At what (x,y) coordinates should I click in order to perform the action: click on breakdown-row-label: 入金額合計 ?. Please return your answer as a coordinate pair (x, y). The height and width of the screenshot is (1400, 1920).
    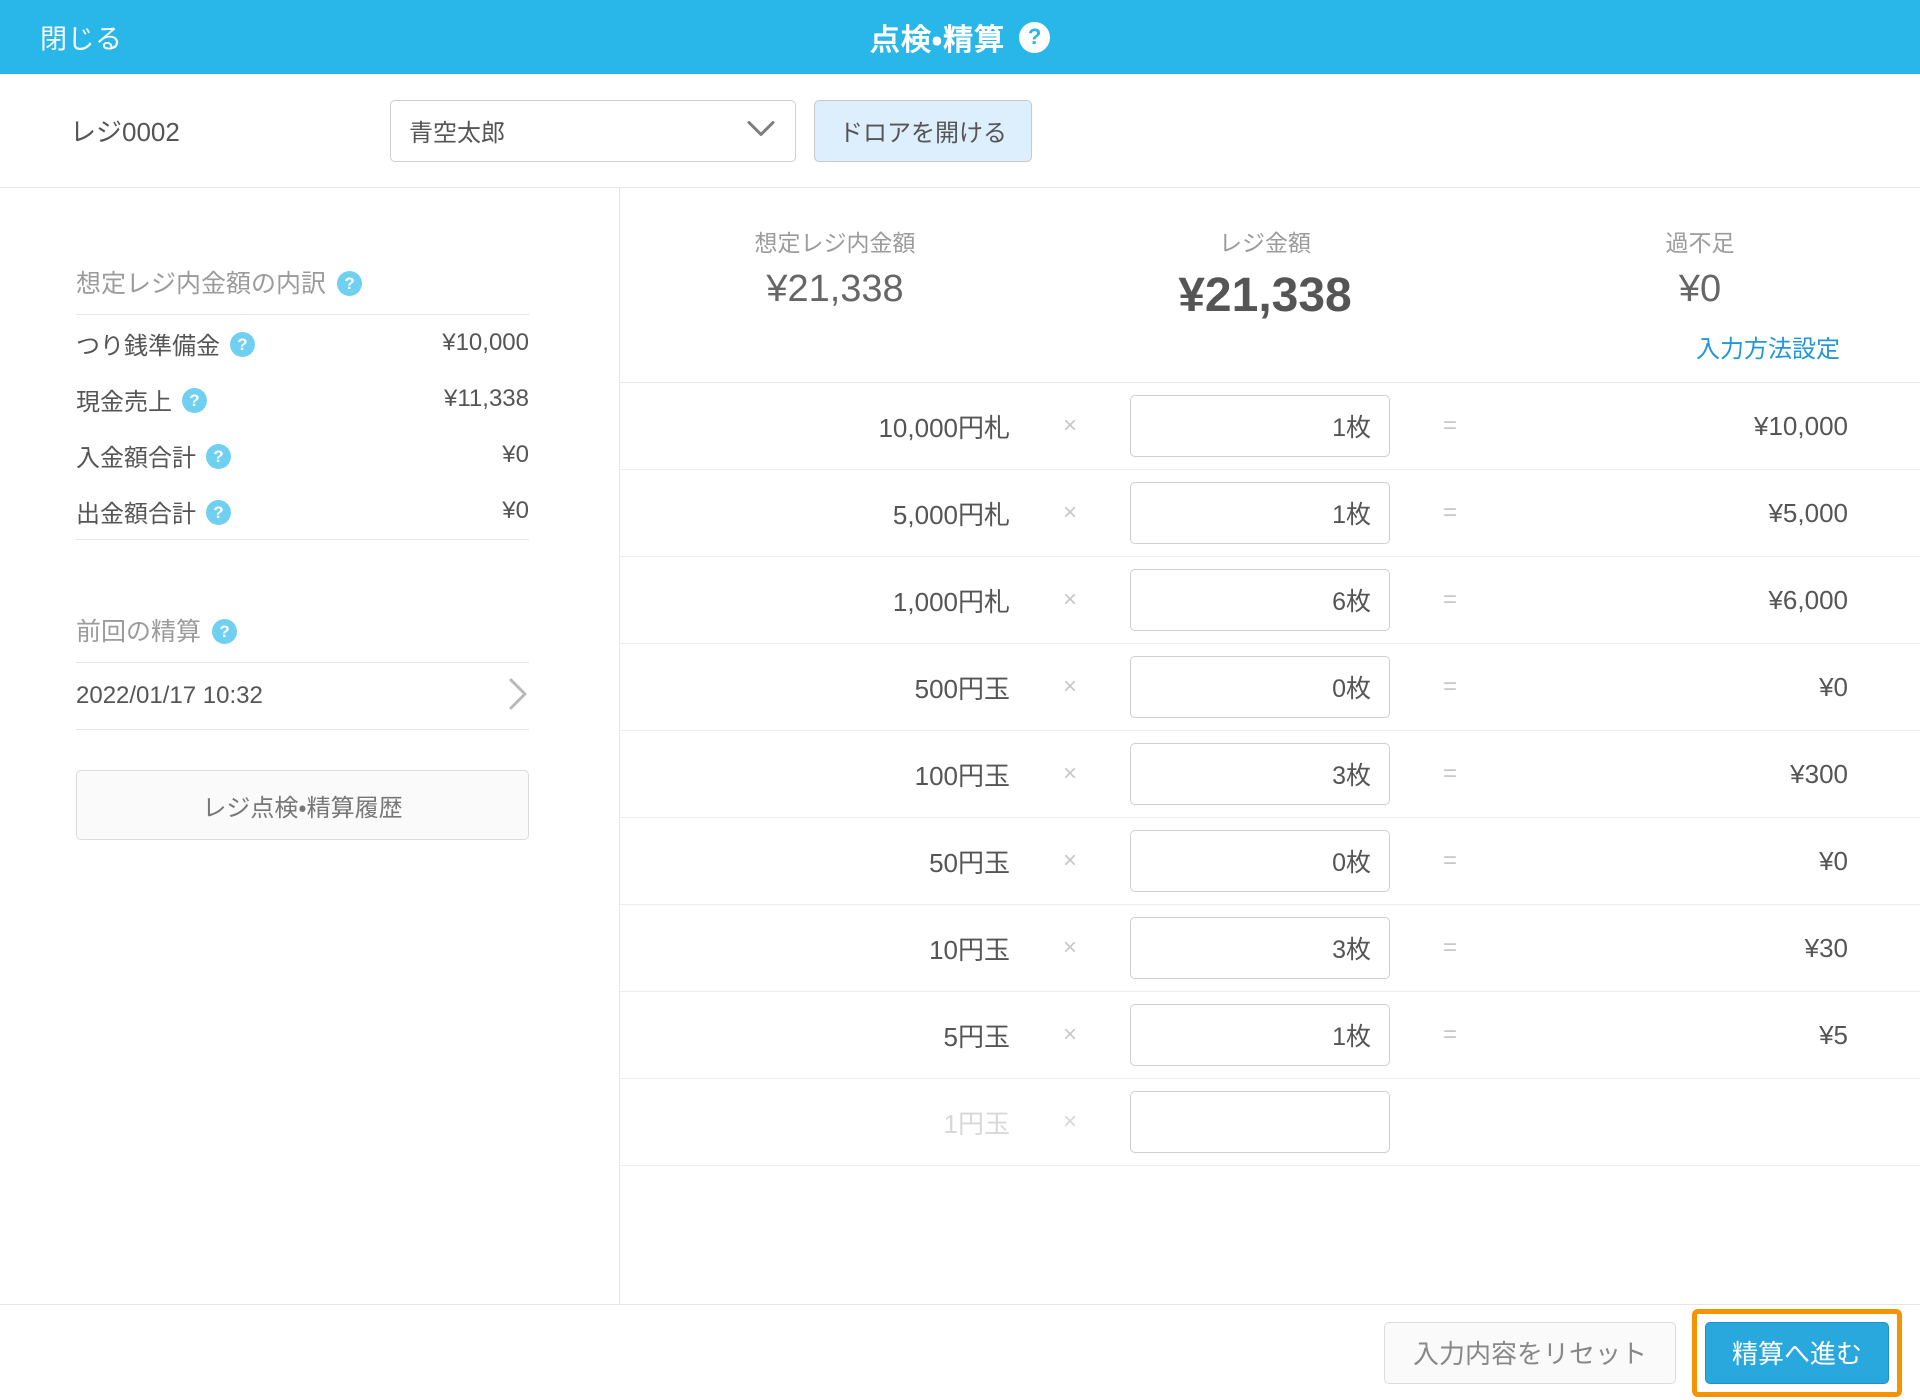
    Looking at the image, I should click on (153, 455).